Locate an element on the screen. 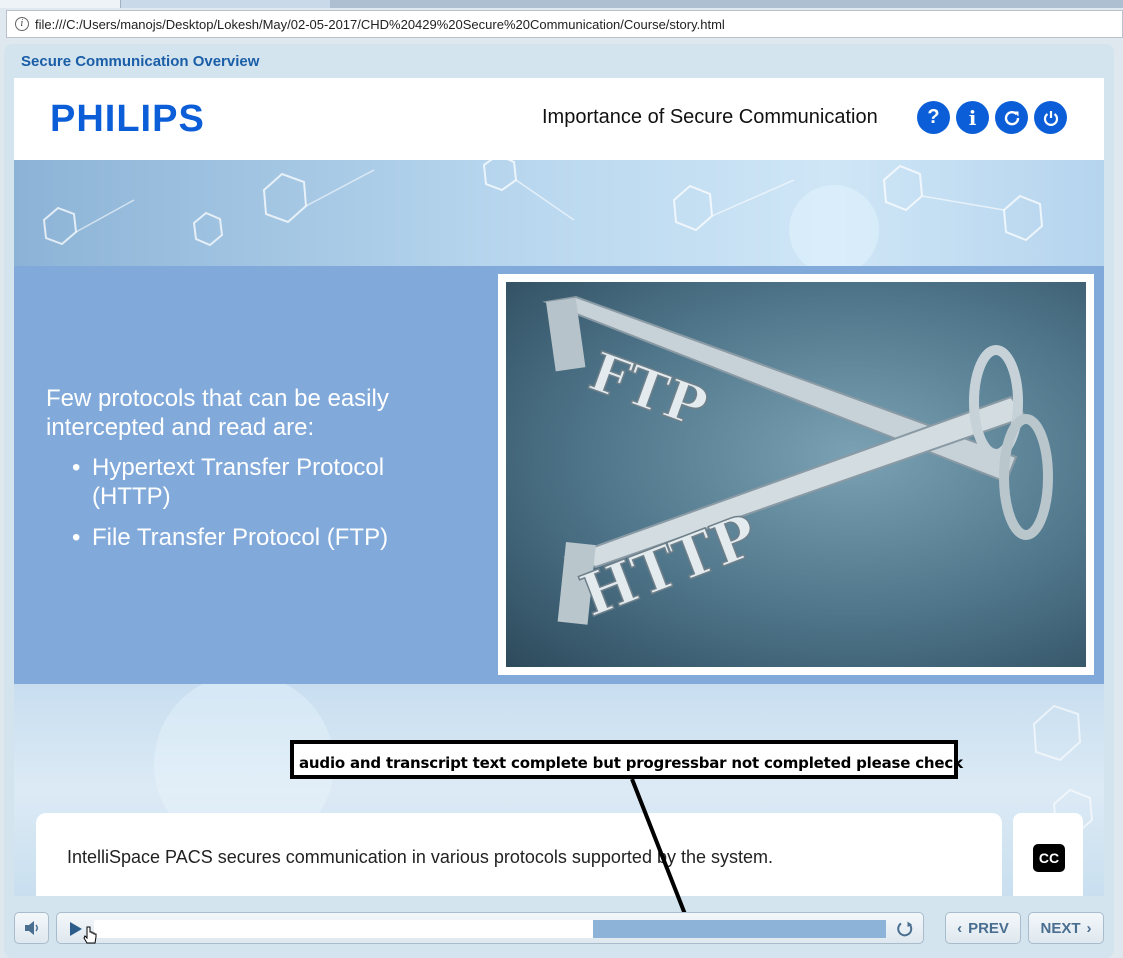  prev-label: PREV is located at coordinates (988, 928).